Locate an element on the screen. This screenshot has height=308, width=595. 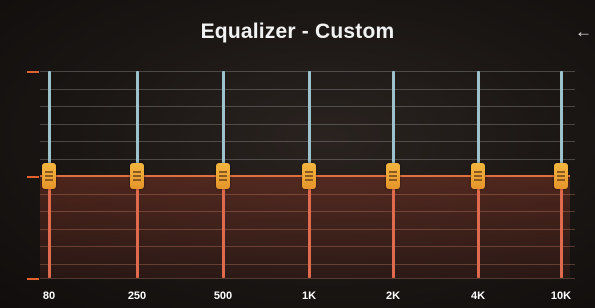
slider-thumb-4k is located at coordinates (478, 176).